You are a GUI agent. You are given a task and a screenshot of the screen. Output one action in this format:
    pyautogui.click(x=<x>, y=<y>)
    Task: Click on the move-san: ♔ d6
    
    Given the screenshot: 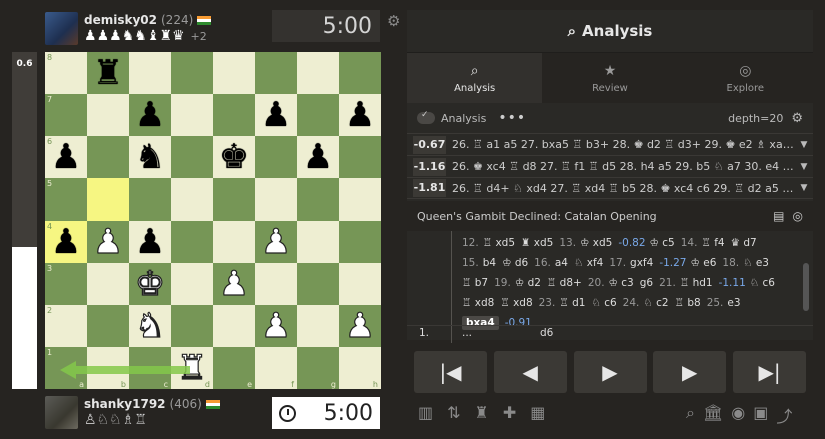 What is the action you would take?
    pyautogui.click(x=515, y=263)
    